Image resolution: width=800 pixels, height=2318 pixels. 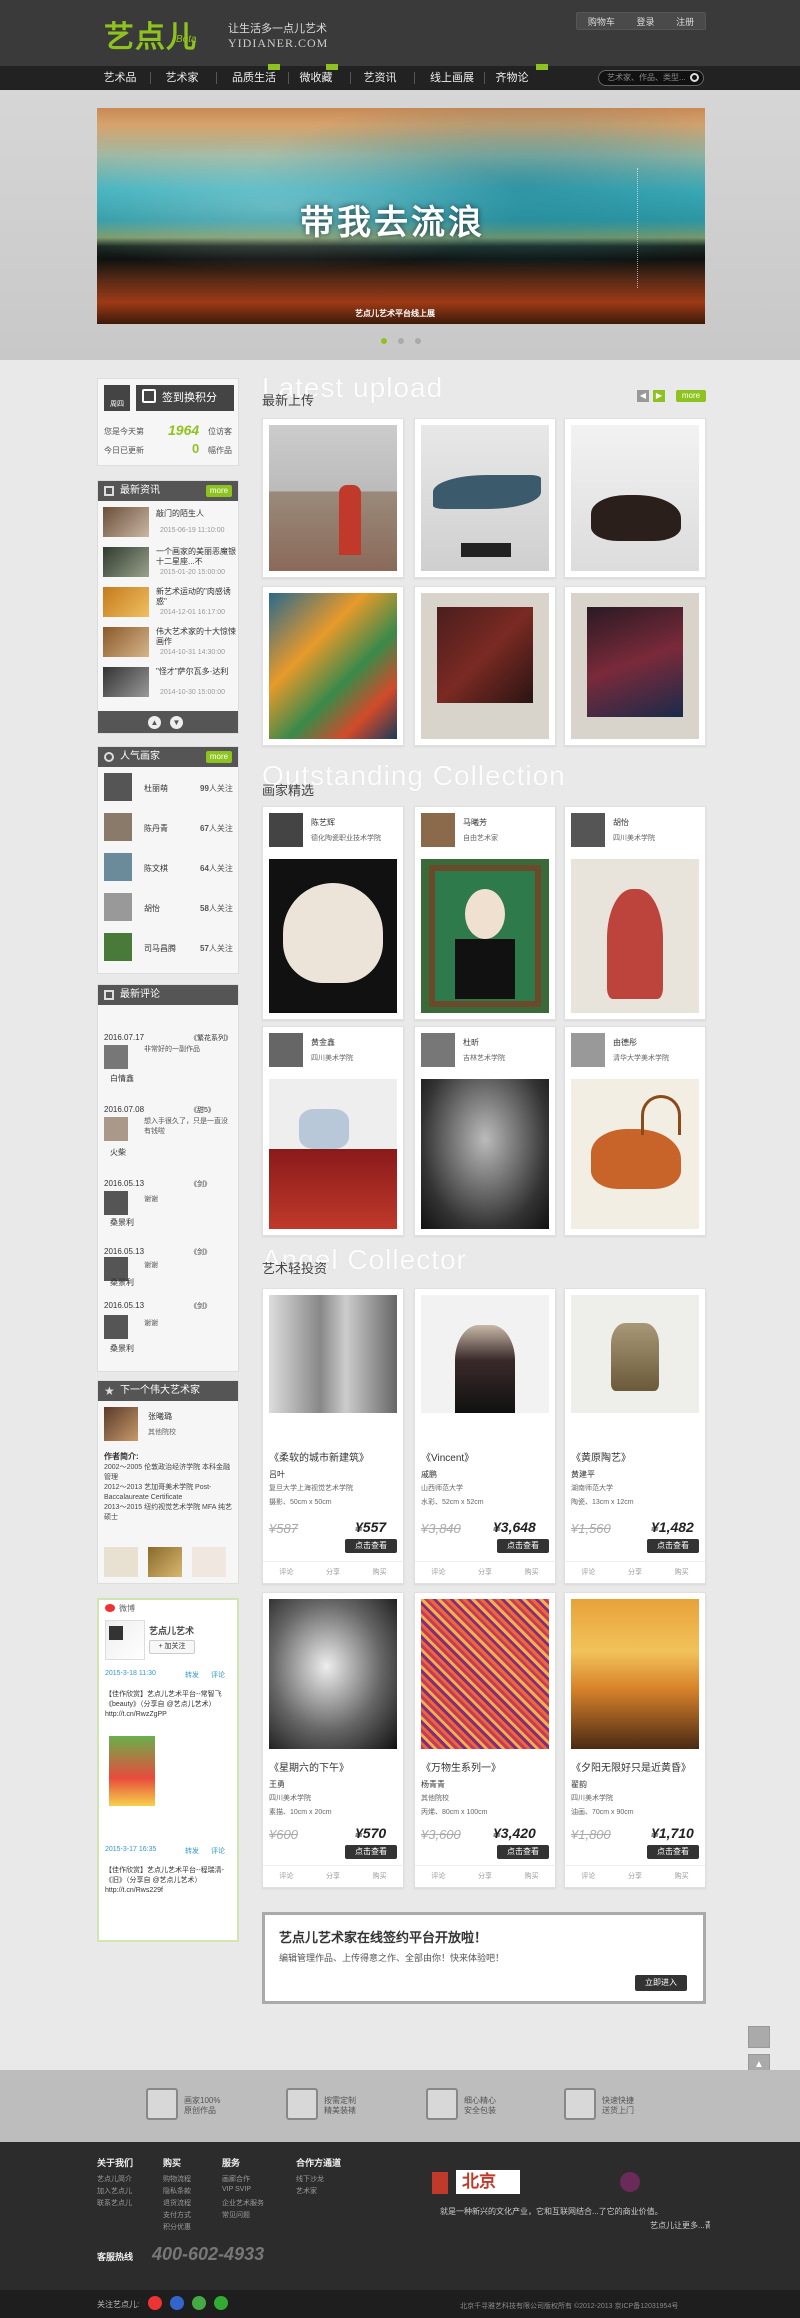 I want to click on comment-link: 评论, so click(x=218, y=1851).